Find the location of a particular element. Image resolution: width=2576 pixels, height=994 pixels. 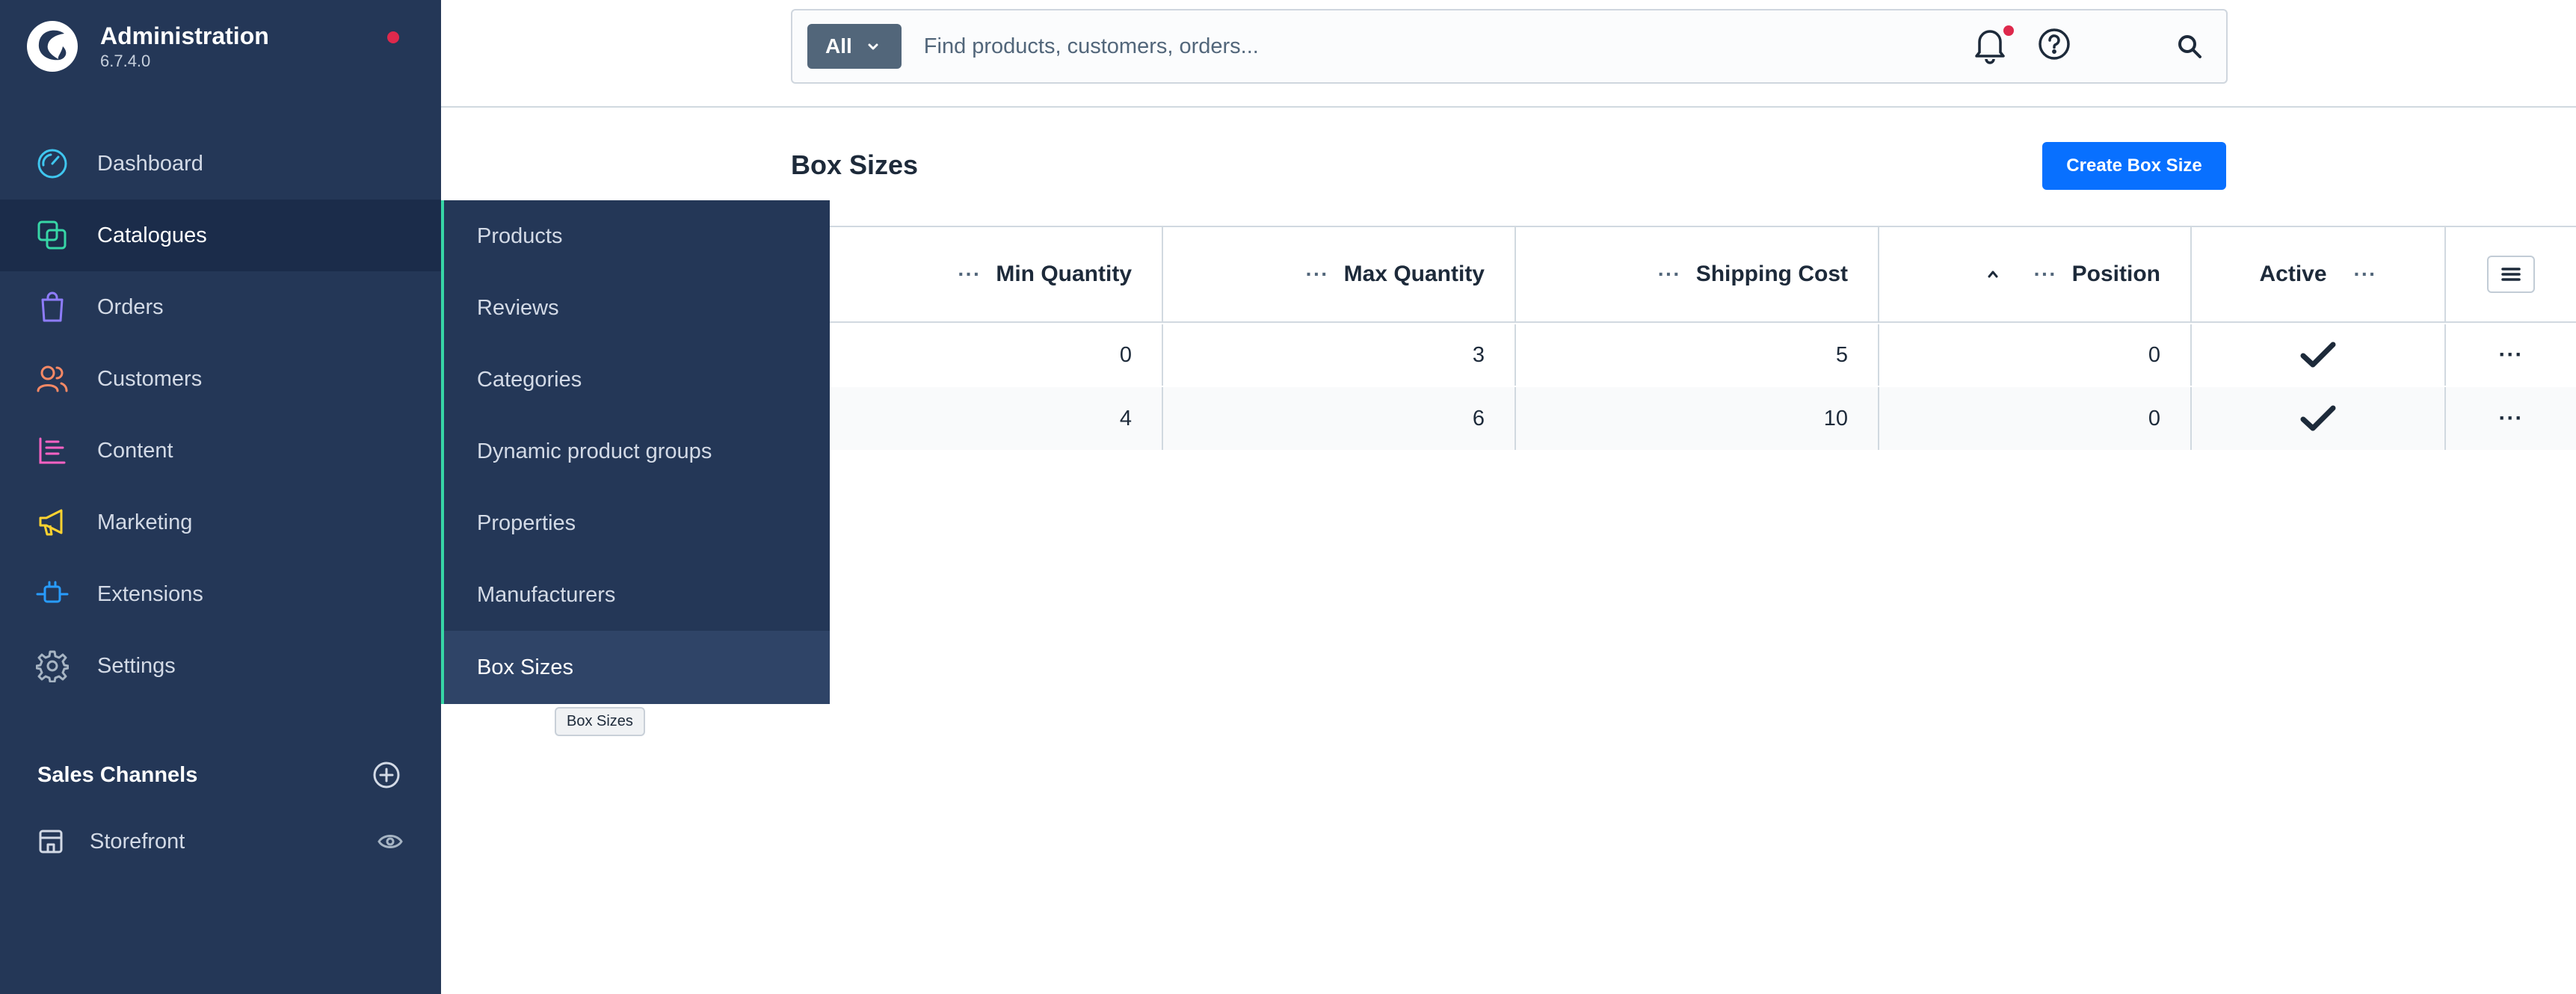

sales-channel-storefront: Storefront is located at coordinates (220, 841).